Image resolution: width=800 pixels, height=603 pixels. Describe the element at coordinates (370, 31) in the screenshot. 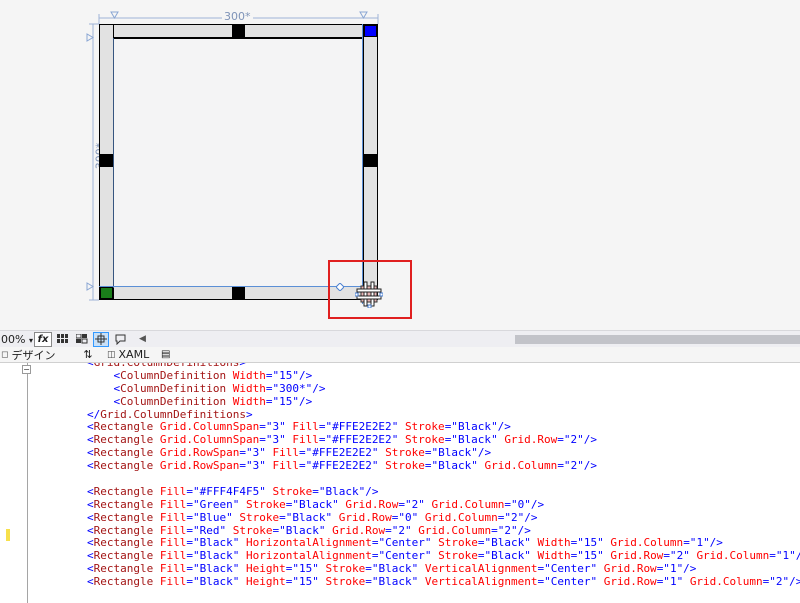

I see `blue-rectangle` at that location.